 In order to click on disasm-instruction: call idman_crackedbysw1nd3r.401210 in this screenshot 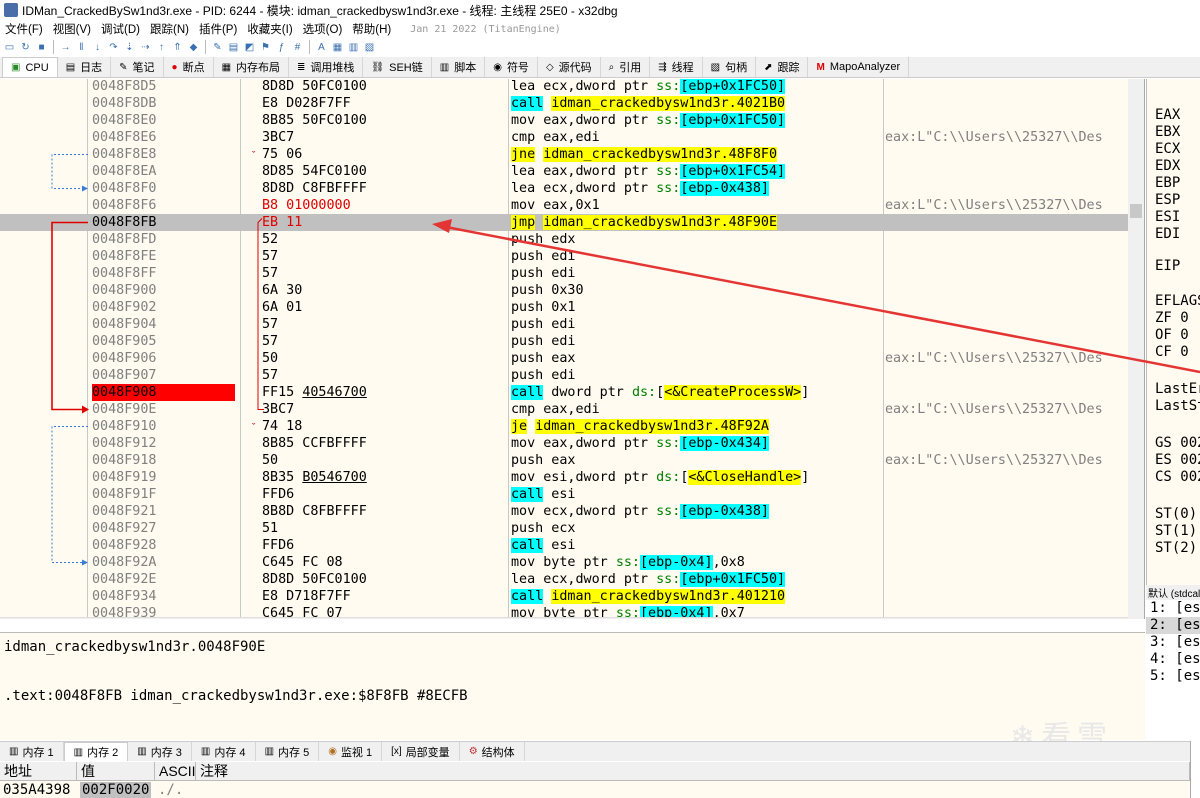, I will do `click(697, 596)`.